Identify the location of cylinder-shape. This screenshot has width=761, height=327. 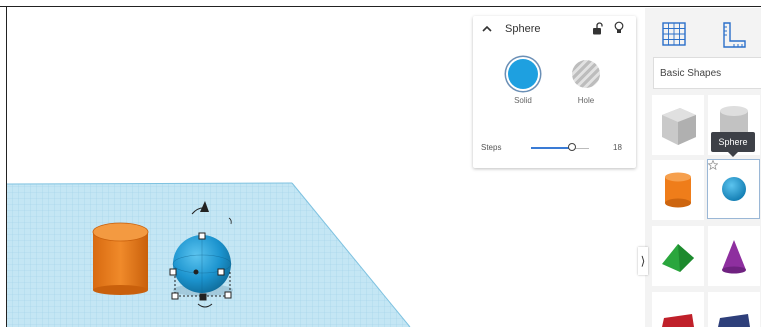
(120, 258).